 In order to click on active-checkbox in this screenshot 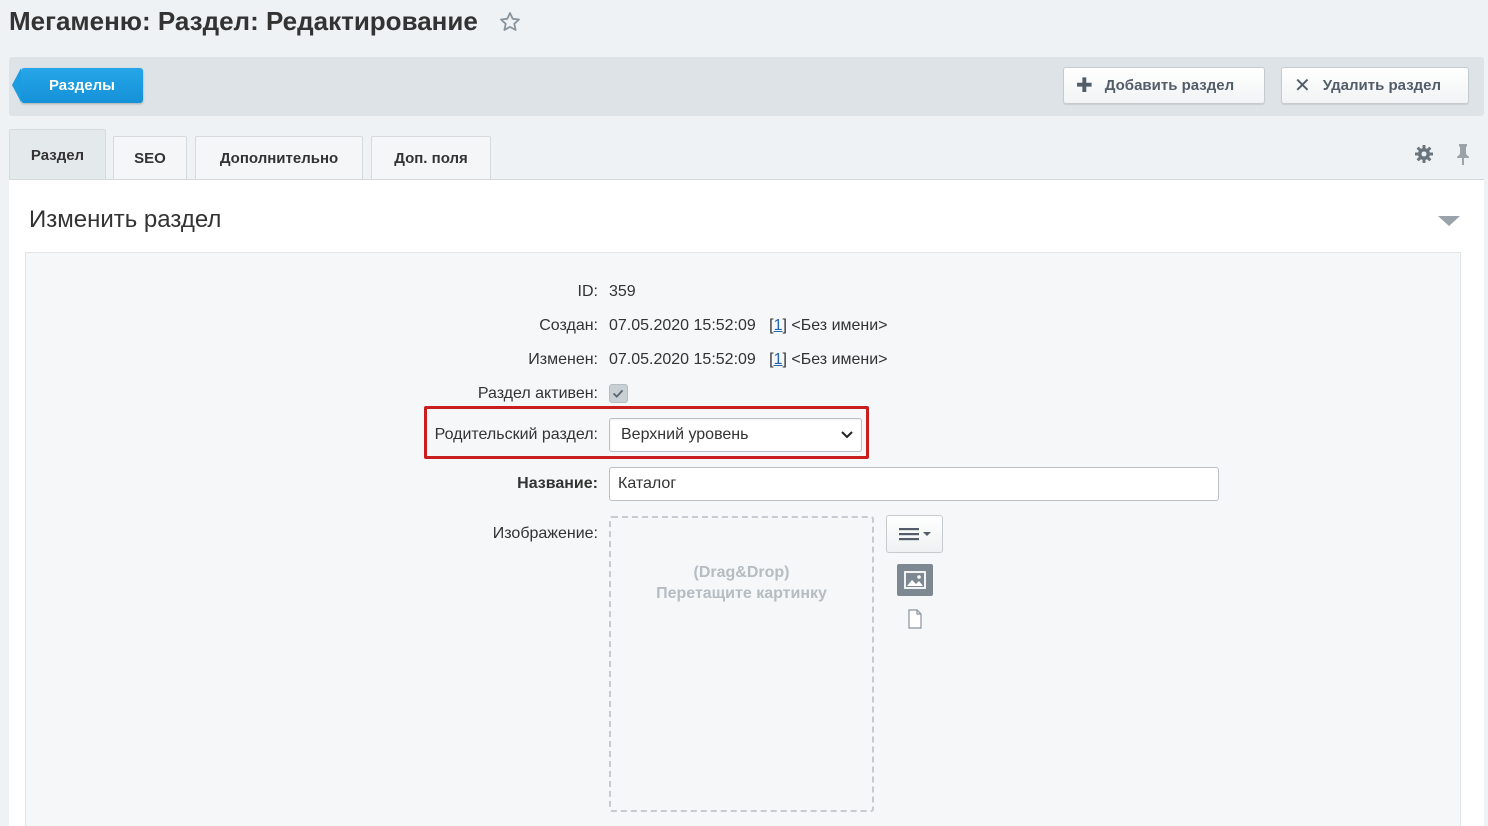, I will do `click(618, 393)`.